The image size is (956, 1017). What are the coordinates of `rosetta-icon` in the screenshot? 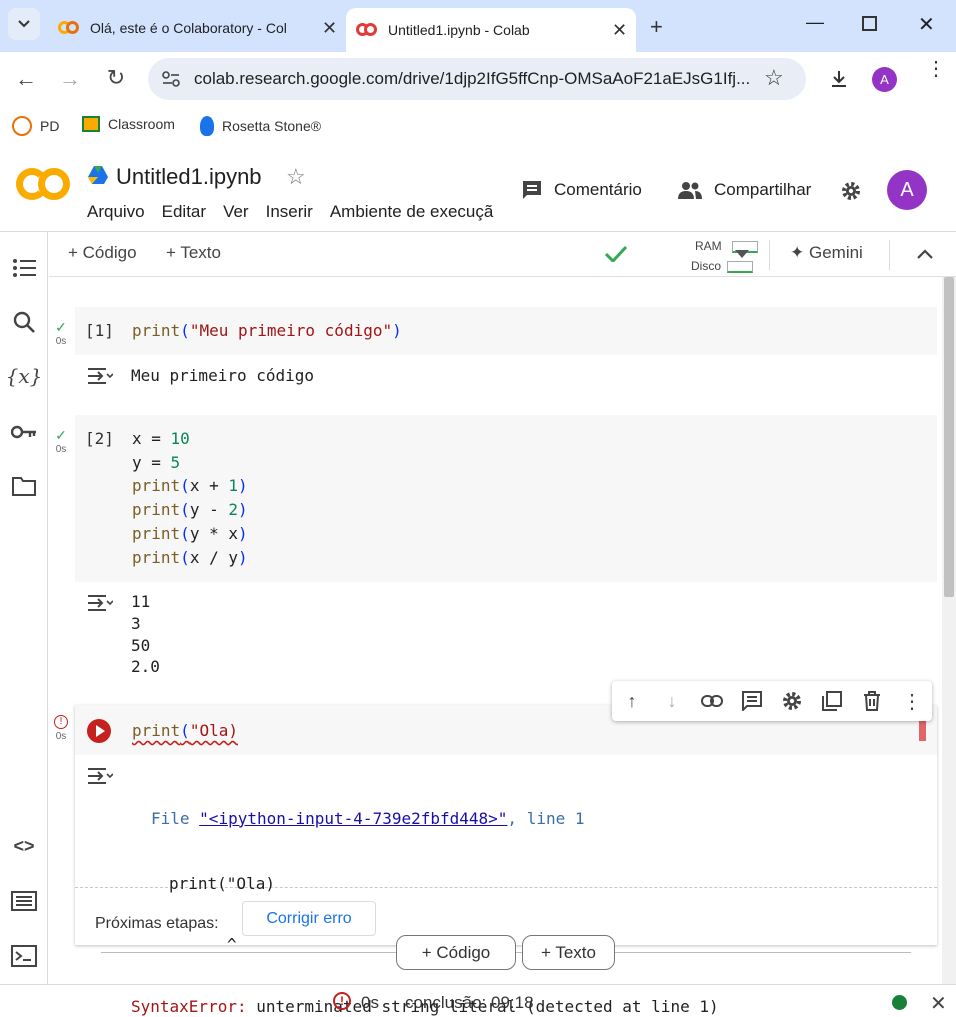 It's located at (207, 126).